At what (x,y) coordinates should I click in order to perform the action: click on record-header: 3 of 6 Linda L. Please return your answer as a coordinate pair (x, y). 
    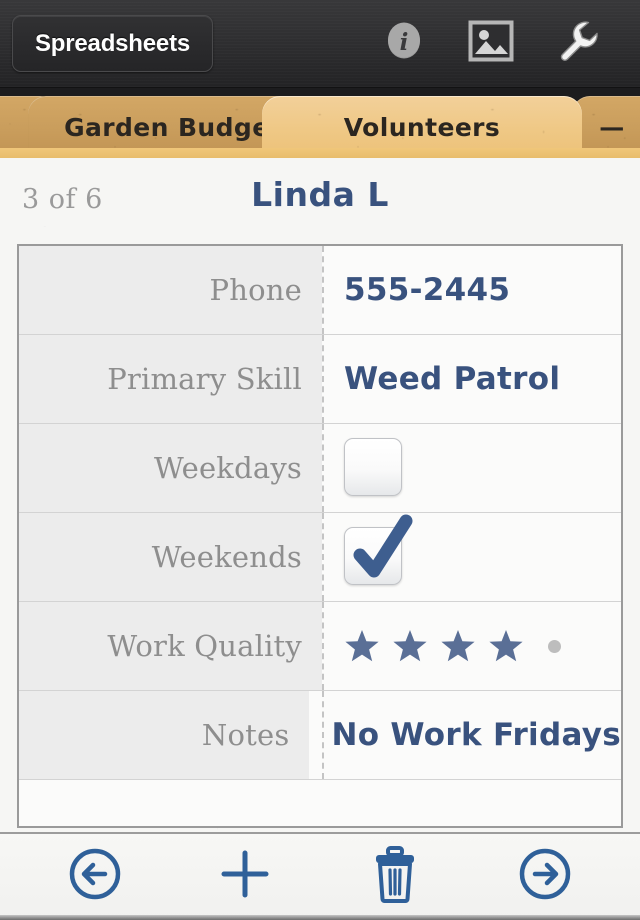
    Looking at the image, I should click on (320, 203).